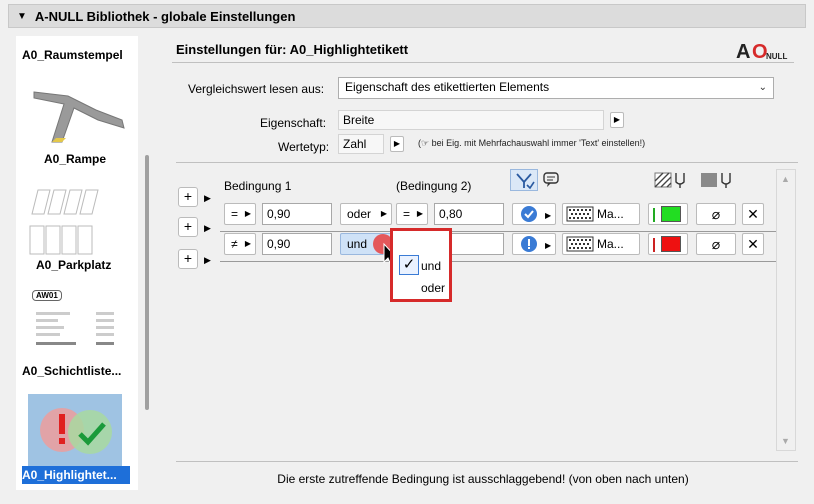 The width and height of the screenshot is (814, 504). What do you see at coordinates (433, 288) in the screenshot?
I see `menu-item-oder: oder` at bounding box center [433, 288].